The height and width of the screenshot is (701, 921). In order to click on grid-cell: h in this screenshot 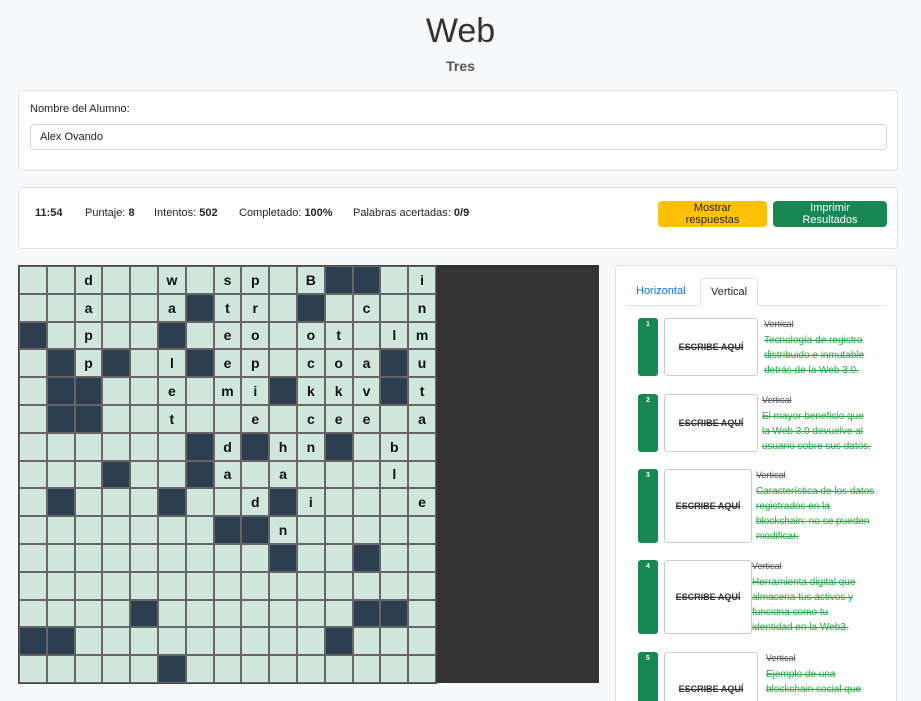, I will do `click(283, 446)`.